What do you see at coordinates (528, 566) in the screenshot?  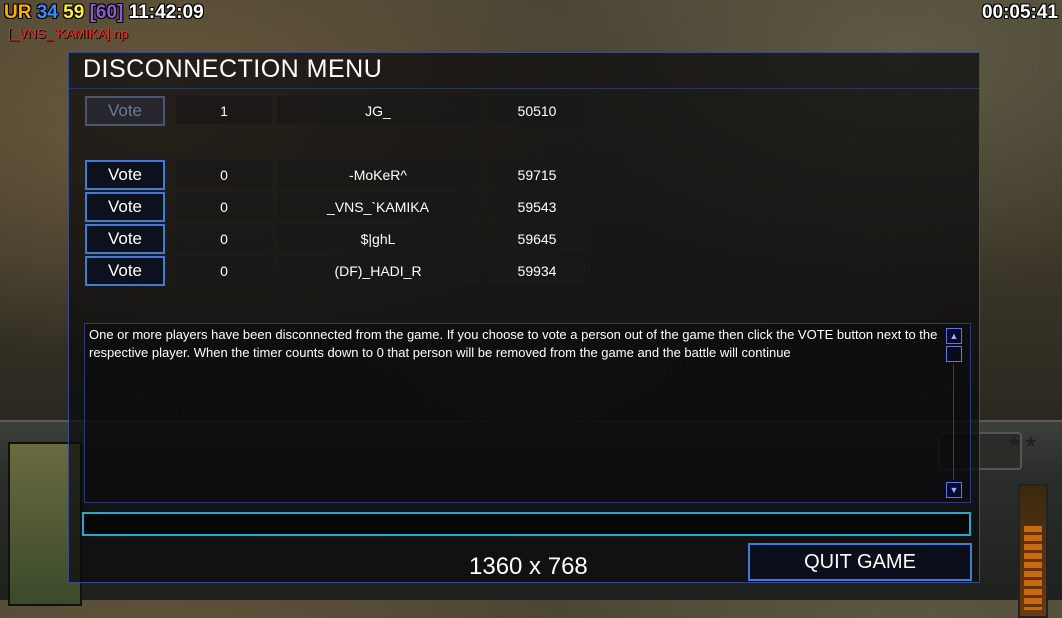 I see `resolution-label: 1360 x 768` at bounding box center [528, 566].